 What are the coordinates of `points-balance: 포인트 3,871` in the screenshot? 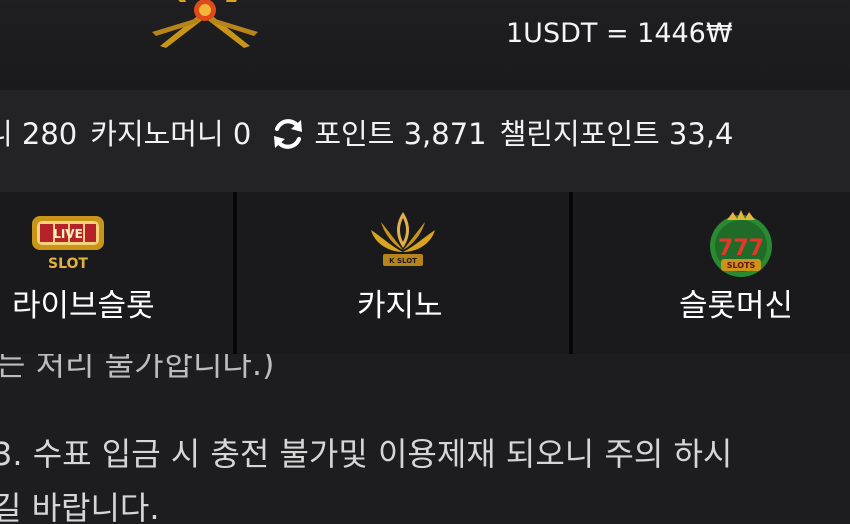 It's located at (400, 134).